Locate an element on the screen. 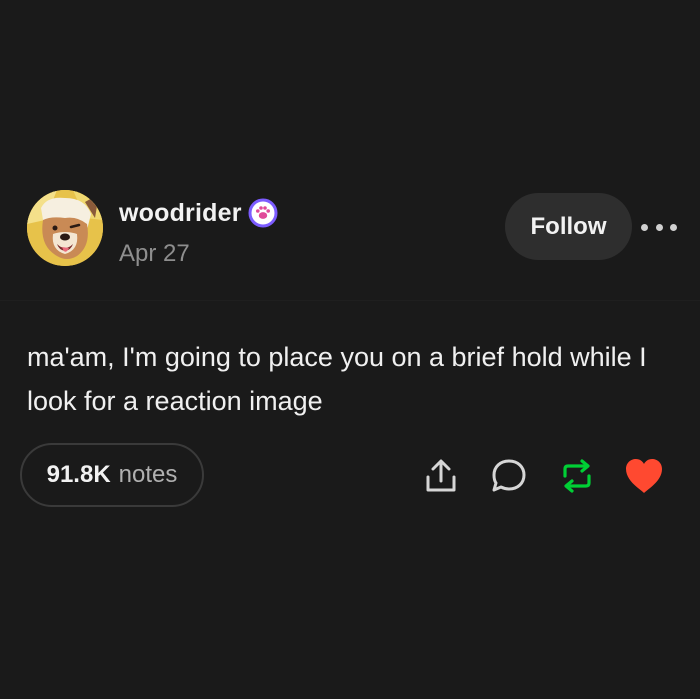 This screenshot has width=700, height=699. notes-count: 91.8K is located at coordinates (78, 474).